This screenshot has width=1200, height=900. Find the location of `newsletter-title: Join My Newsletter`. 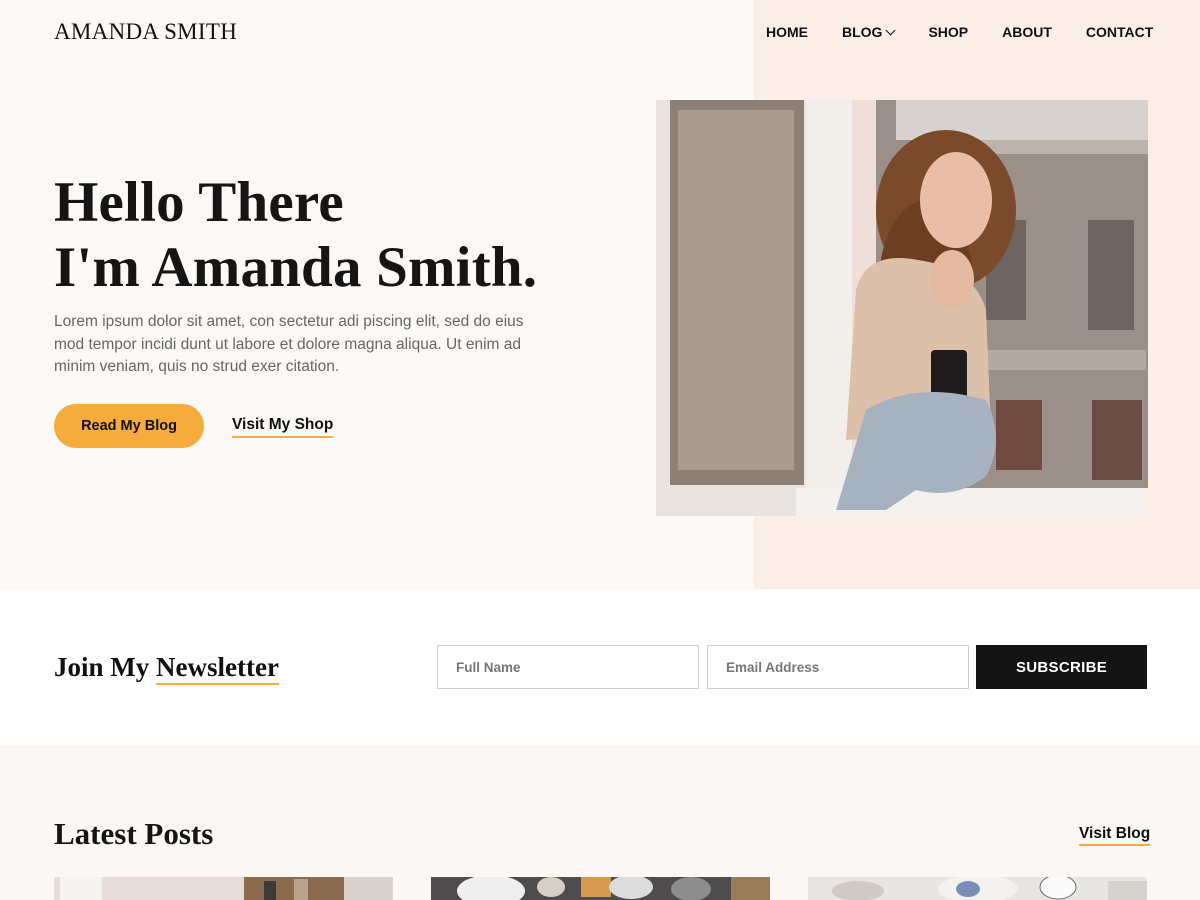

newsletter-title: Join My Newsletter is located at coordinates (166, 668).